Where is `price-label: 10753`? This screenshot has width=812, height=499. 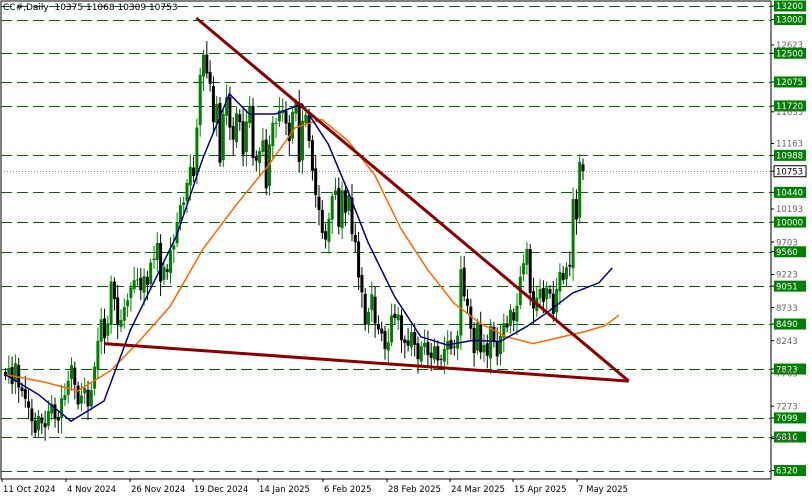
price-label: 10753 is located at coordinates (789, 172).